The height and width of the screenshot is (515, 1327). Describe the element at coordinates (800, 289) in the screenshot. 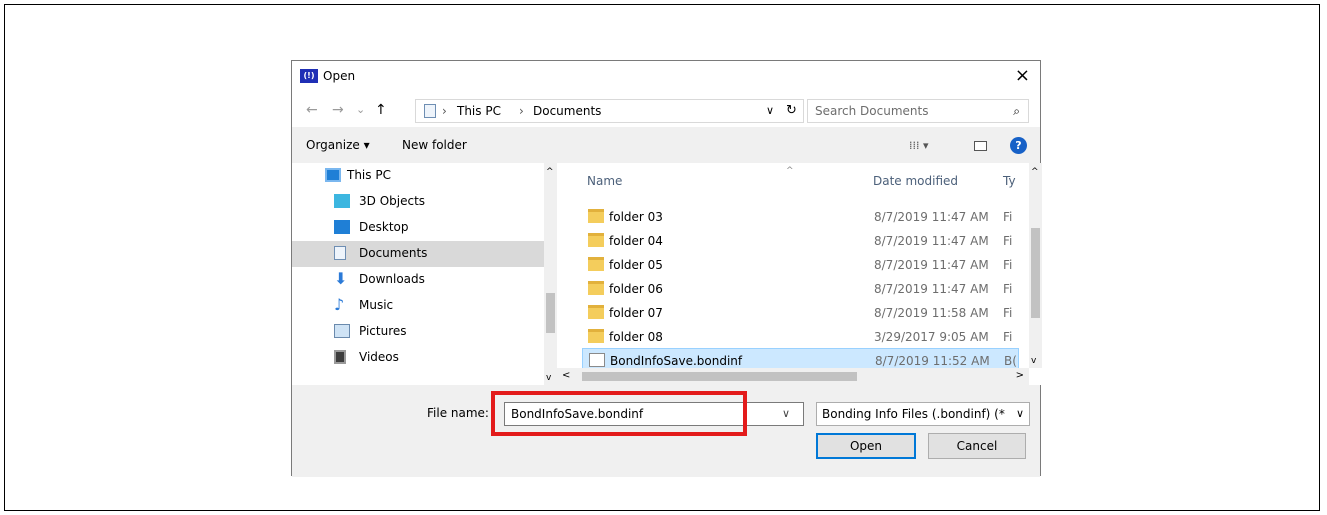

I see `list-item: folder 06 8/7/2019 11:47 AM Fi` at that location.